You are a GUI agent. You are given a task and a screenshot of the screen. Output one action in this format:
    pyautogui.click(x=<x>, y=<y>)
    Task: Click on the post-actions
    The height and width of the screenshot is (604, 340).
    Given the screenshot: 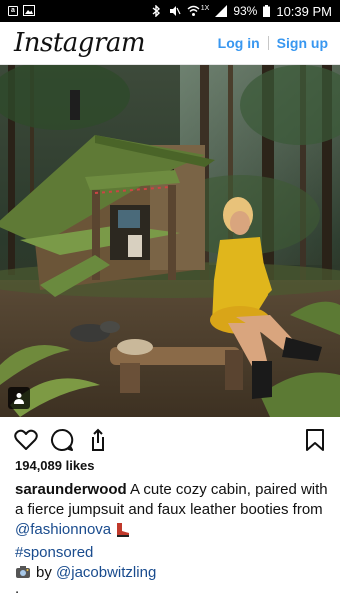 What is the action you would take?
    pyautogui.click(x=170, y=440)
    